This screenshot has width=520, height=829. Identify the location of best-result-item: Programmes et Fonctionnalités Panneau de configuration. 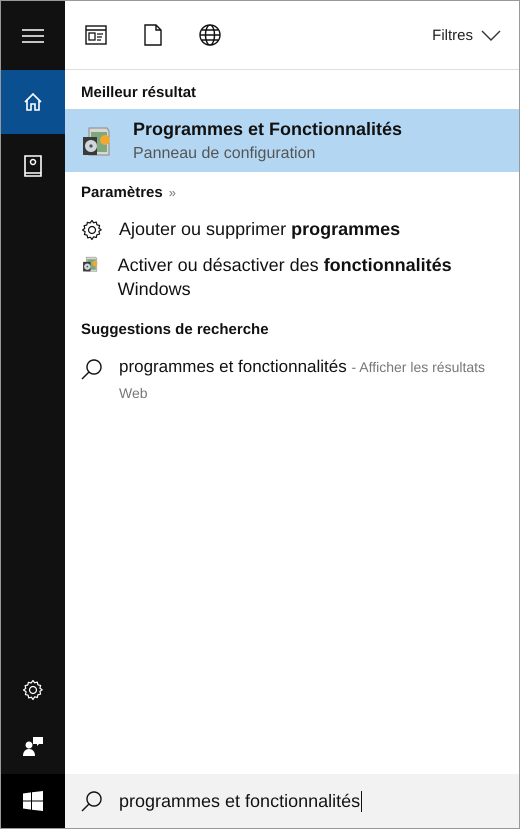
(292, 140).